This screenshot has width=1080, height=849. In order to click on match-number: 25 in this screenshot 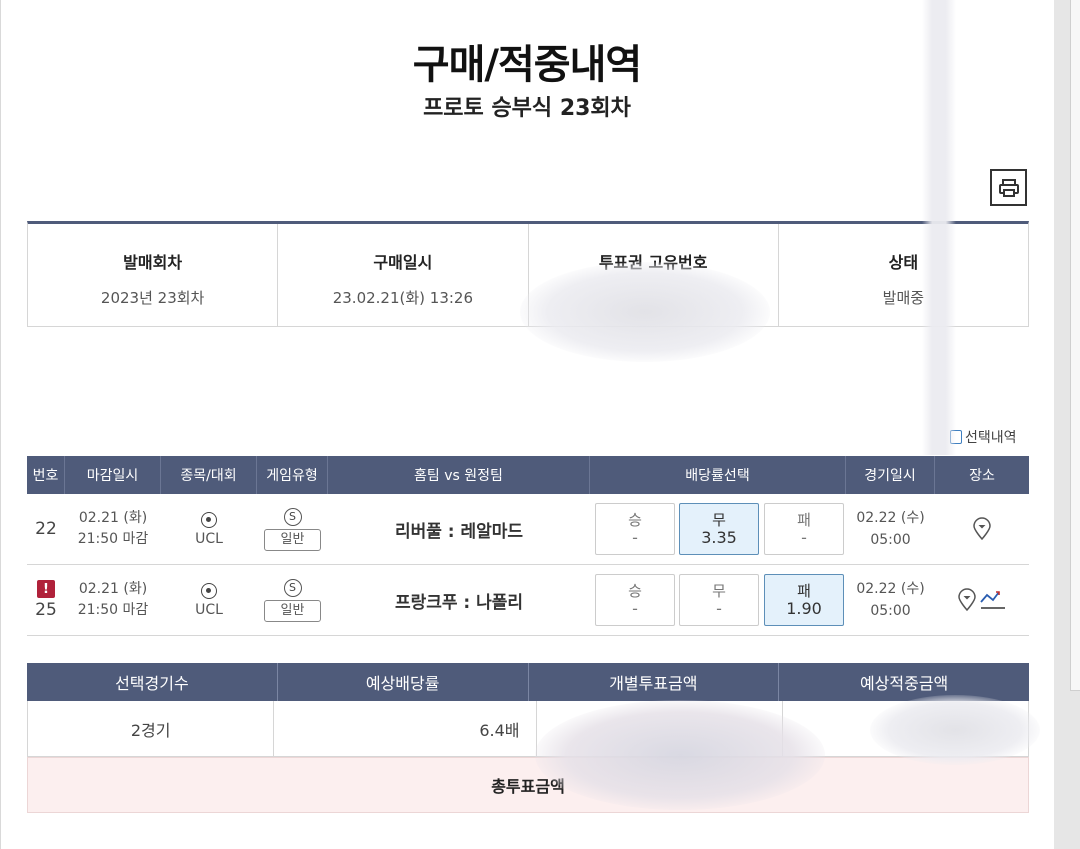, I will do `click(46, 610)`.